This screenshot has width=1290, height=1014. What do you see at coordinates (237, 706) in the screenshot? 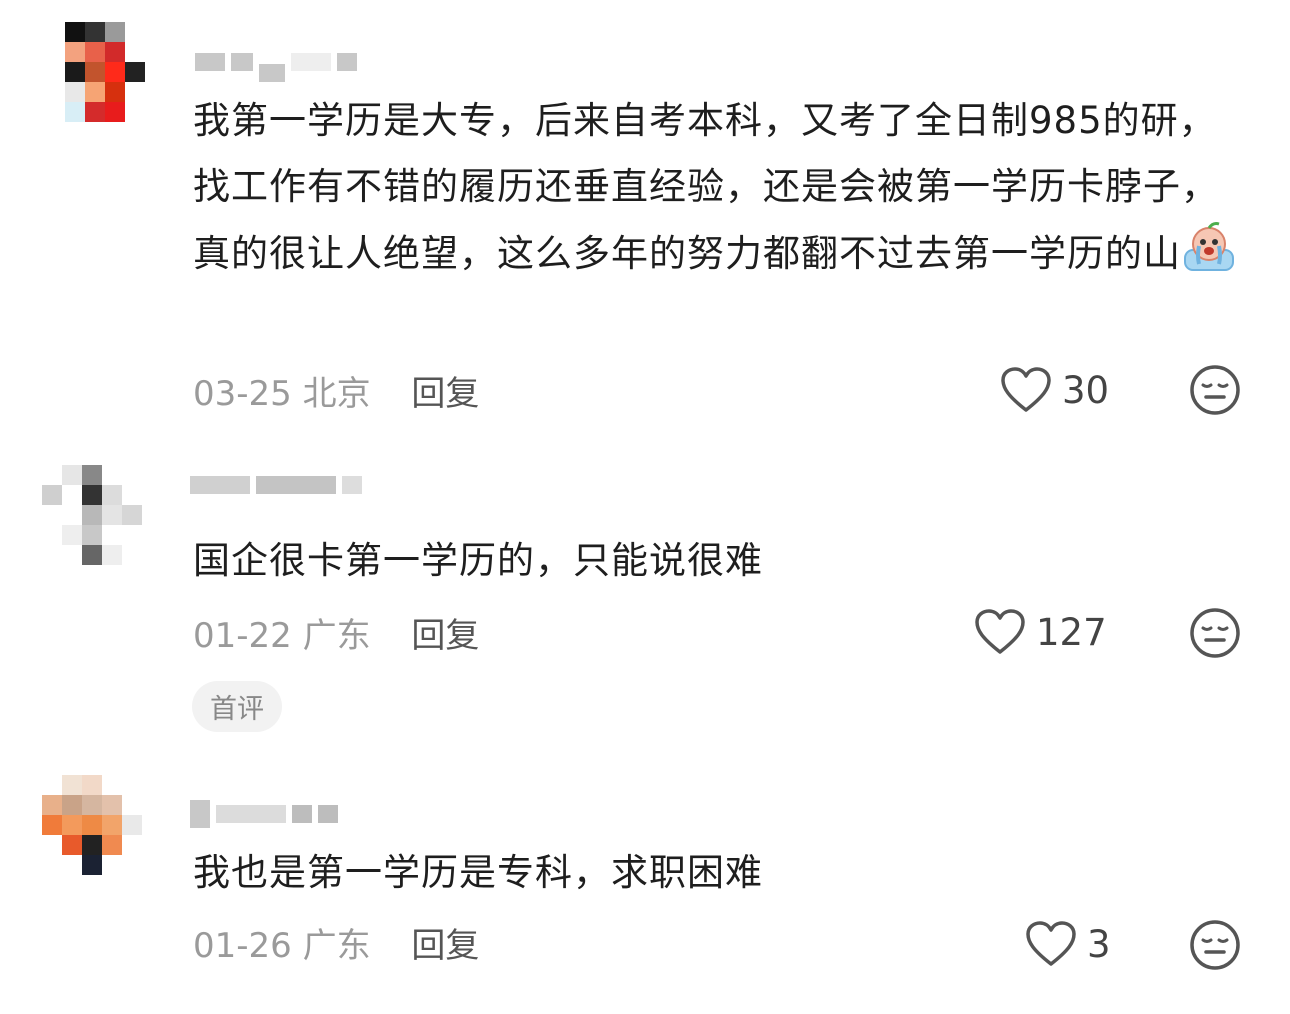
I see `first-comment-badge: 首评` at bounding box center [237, 706].